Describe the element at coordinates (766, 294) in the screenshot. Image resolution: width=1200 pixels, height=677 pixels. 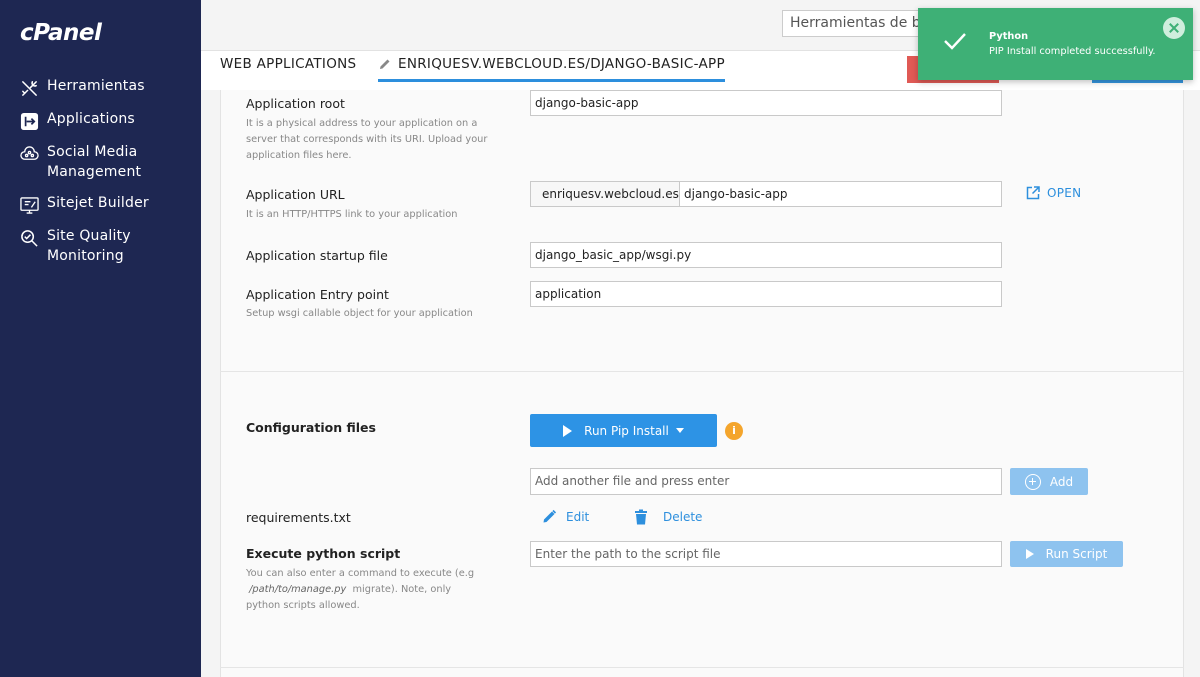
I see `entry-point-input: application` at that location.